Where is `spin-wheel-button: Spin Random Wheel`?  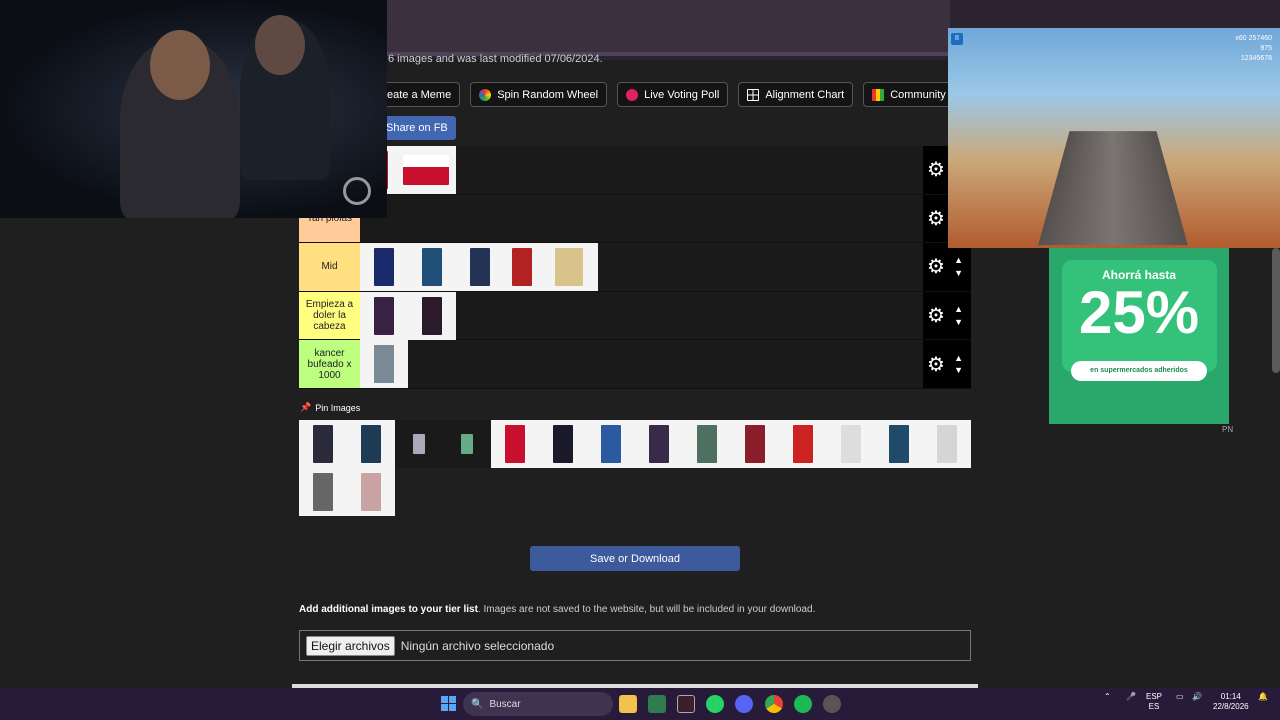 spin-wheel-button: Spin Random Wheel is located at coordinates (539, 94).